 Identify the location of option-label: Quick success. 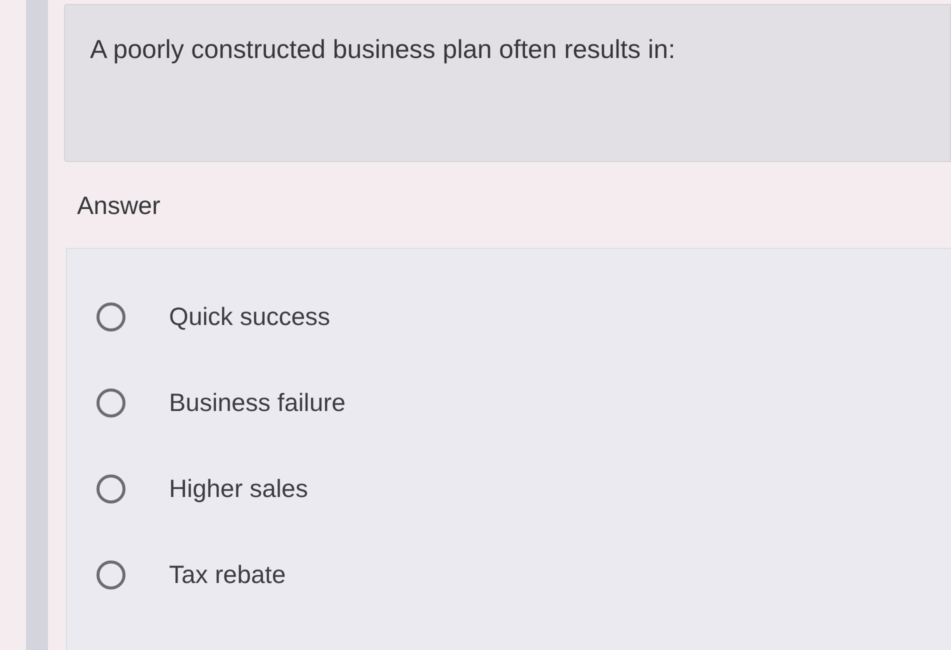
(249, 317).